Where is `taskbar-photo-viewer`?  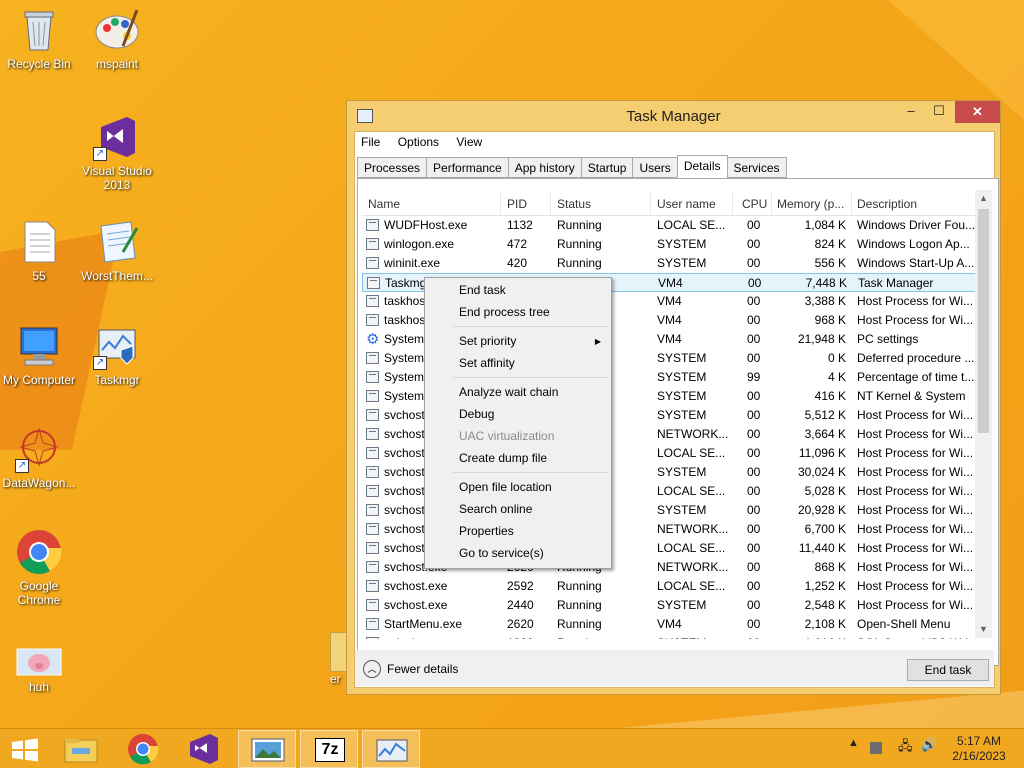 taskbar-photo-viewer is located at coordinates (267, 749).